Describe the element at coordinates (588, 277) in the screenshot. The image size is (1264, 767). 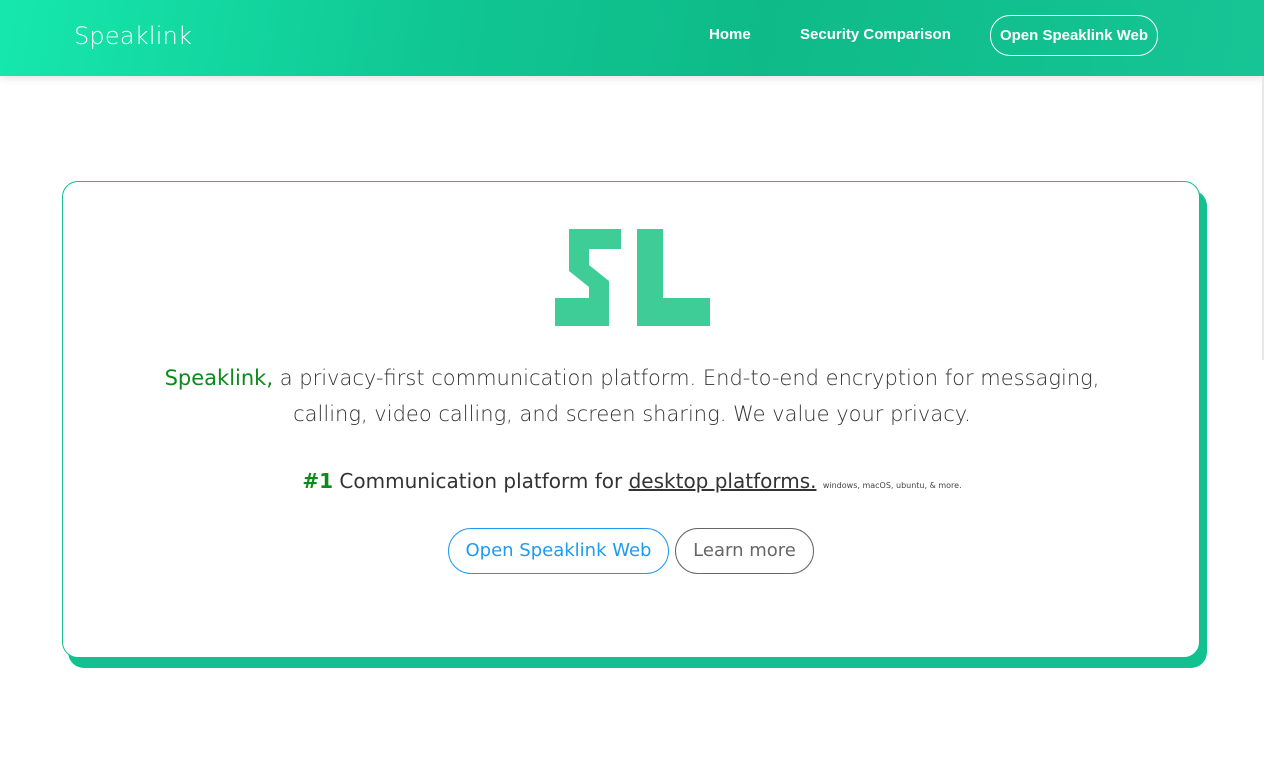
I see `logo-letter-s` at that location.